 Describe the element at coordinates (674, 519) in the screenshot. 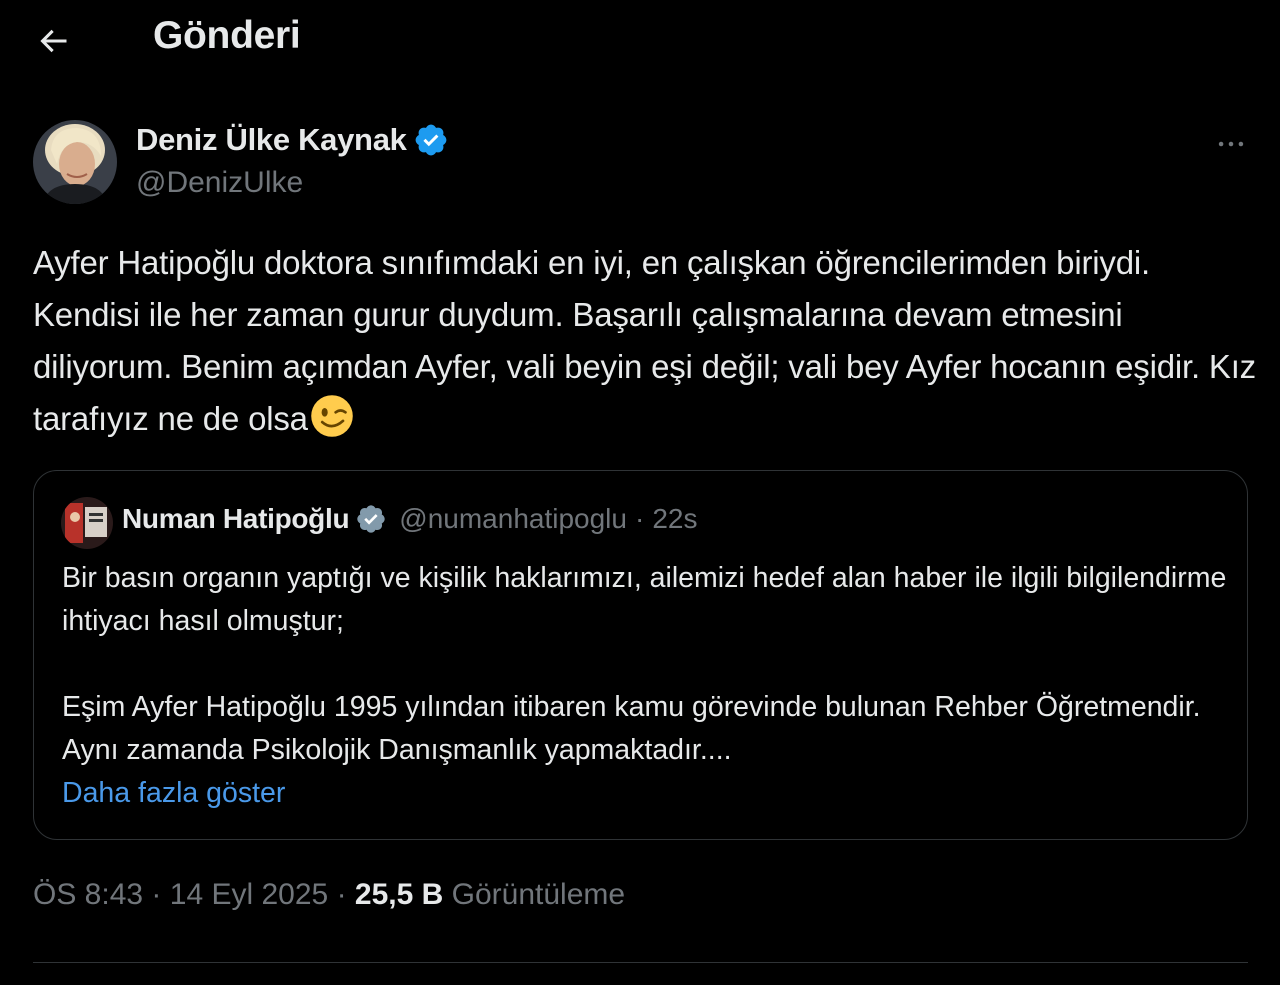

I see `quoted-timestamp: 22s` at that location.